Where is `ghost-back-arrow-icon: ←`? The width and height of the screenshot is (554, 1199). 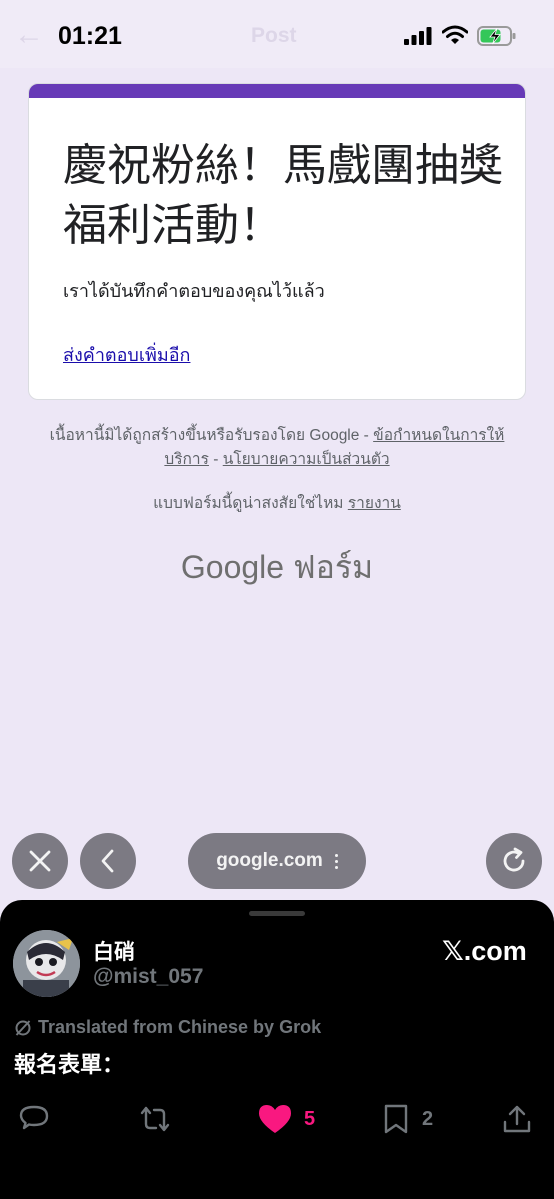 ghost-back-arrow-icon: ← is located at coordinates (29, 34).